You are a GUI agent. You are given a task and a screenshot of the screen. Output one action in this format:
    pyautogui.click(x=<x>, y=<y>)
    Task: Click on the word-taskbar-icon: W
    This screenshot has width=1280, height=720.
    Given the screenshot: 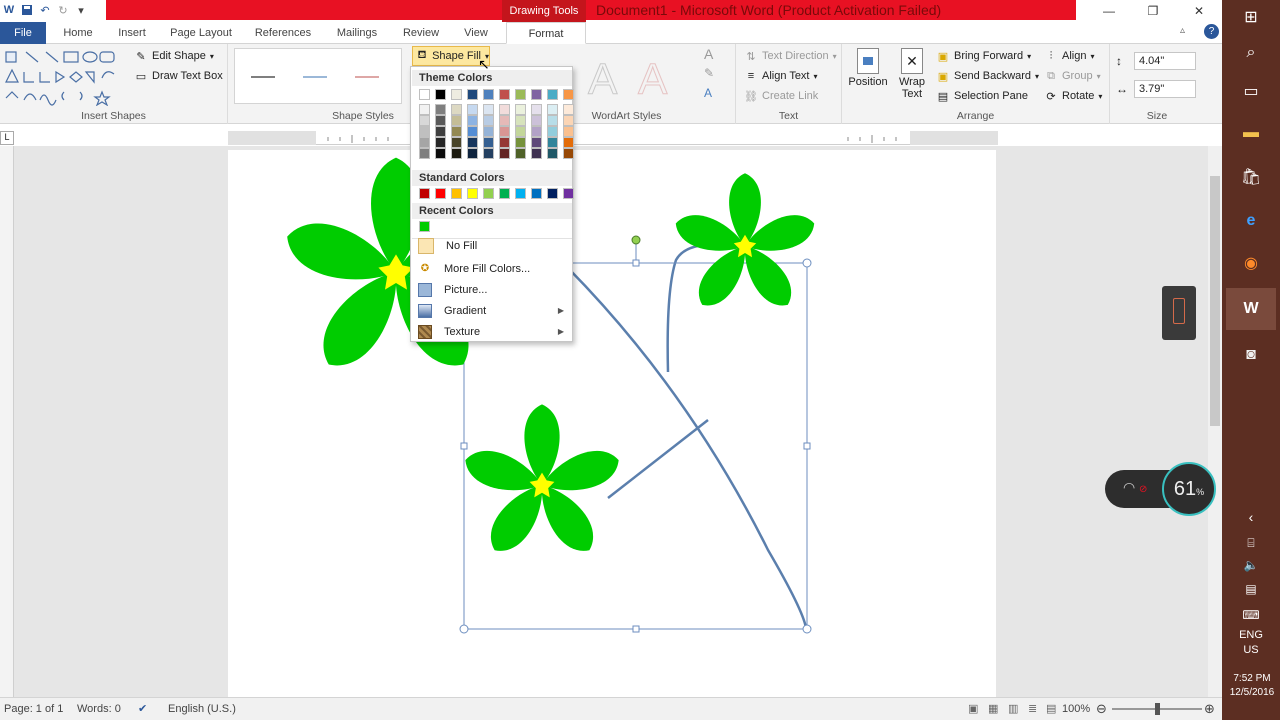 What is the action you would take?
    pyautogui.click(x=1251, y=309)
    